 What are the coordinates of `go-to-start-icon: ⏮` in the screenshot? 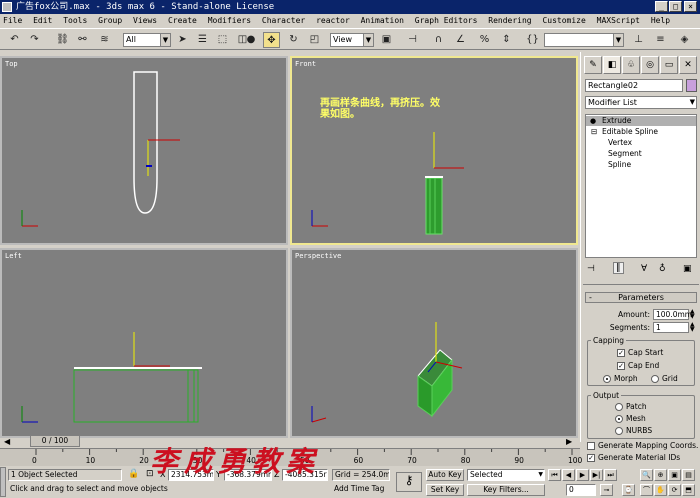 It's located at (554, 475).